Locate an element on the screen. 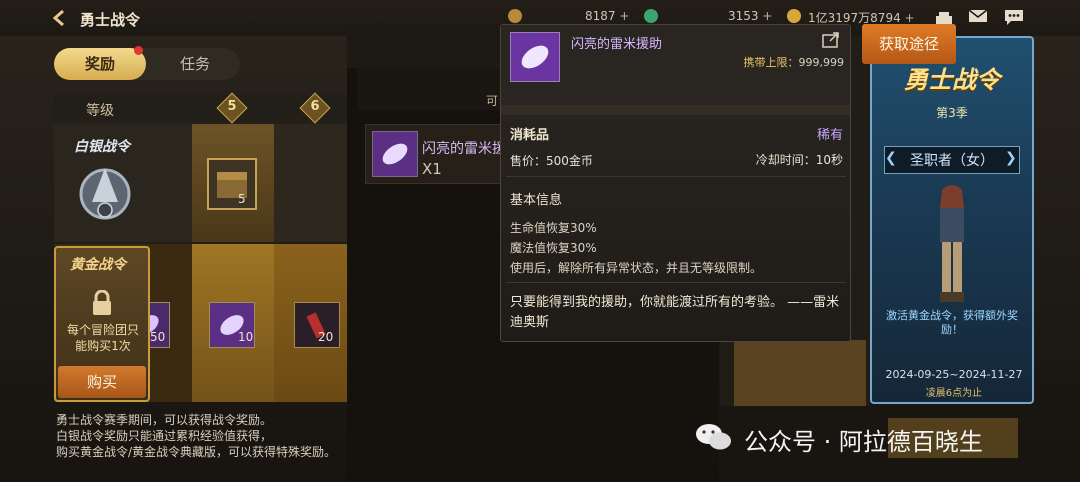  item-effect-line: 魔法值恢复30% is located at coordinates (553, 248).